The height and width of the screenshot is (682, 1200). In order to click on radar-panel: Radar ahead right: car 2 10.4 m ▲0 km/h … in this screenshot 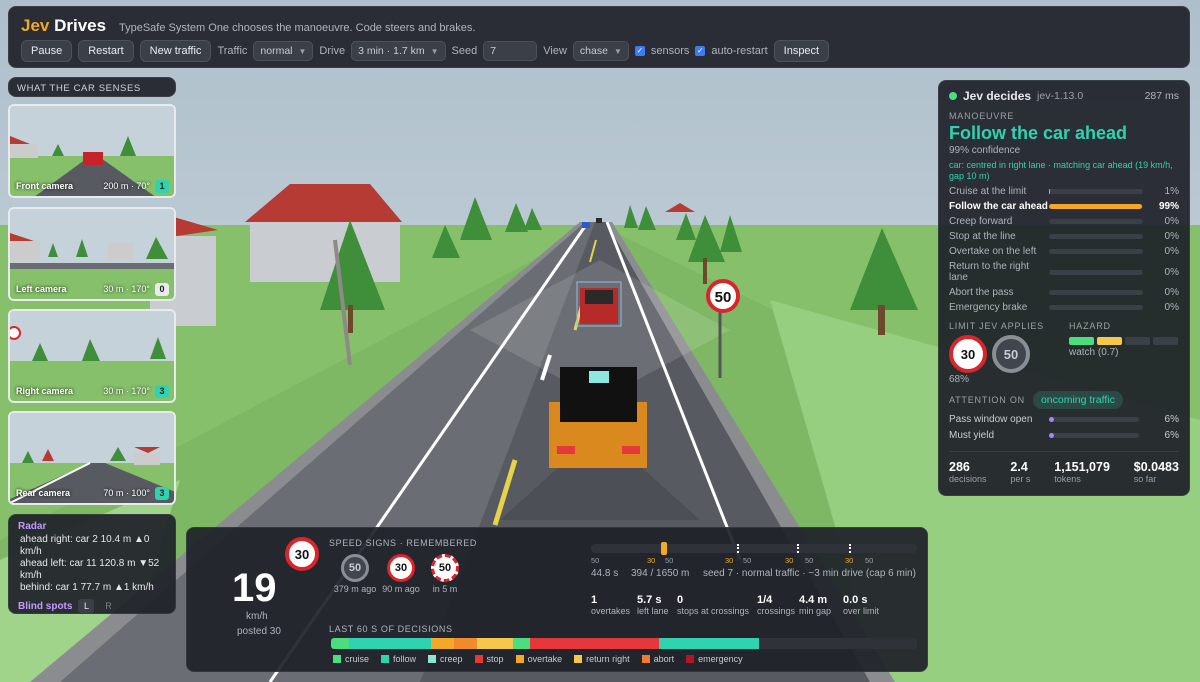, I will do `click(92, 564)`.